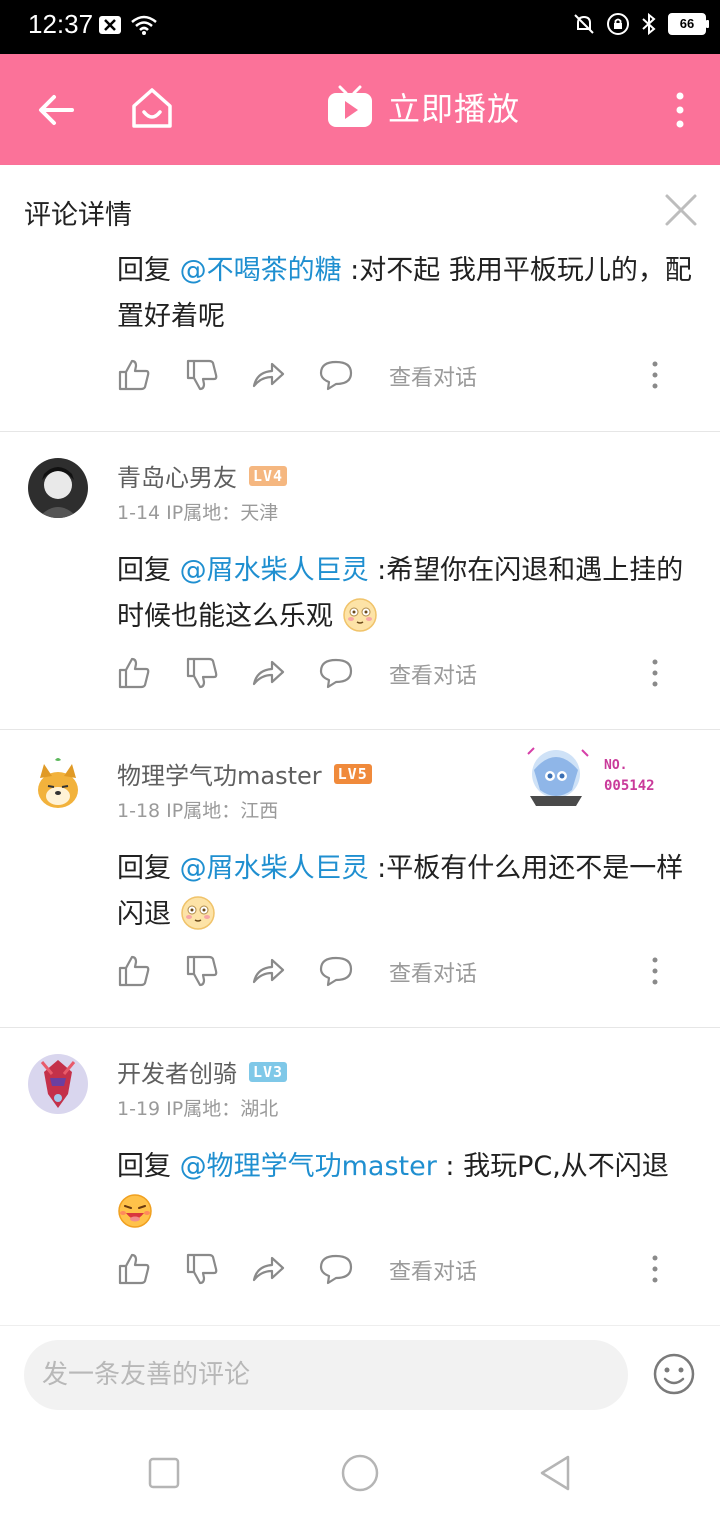 The image size is (720, 1520). Describe the element at coordinates (350, 106) in the screenshot. I see `tv-play-icon` at that location.